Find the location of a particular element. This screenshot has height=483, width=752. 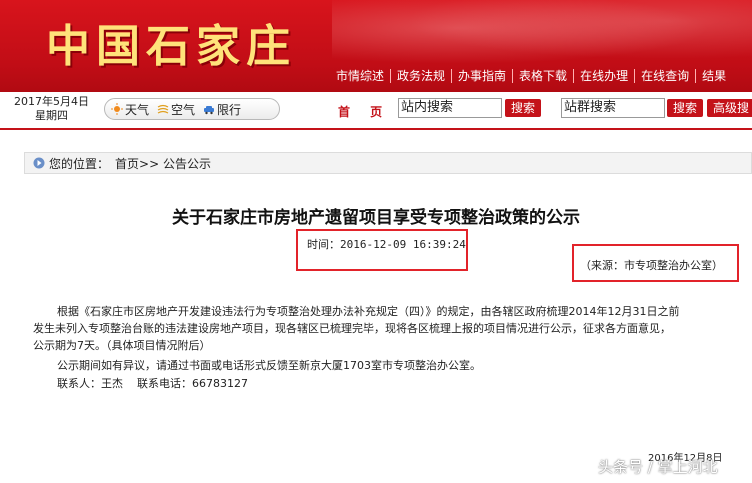

nav-item-results: 结果 is located at coordinates (713, 76).